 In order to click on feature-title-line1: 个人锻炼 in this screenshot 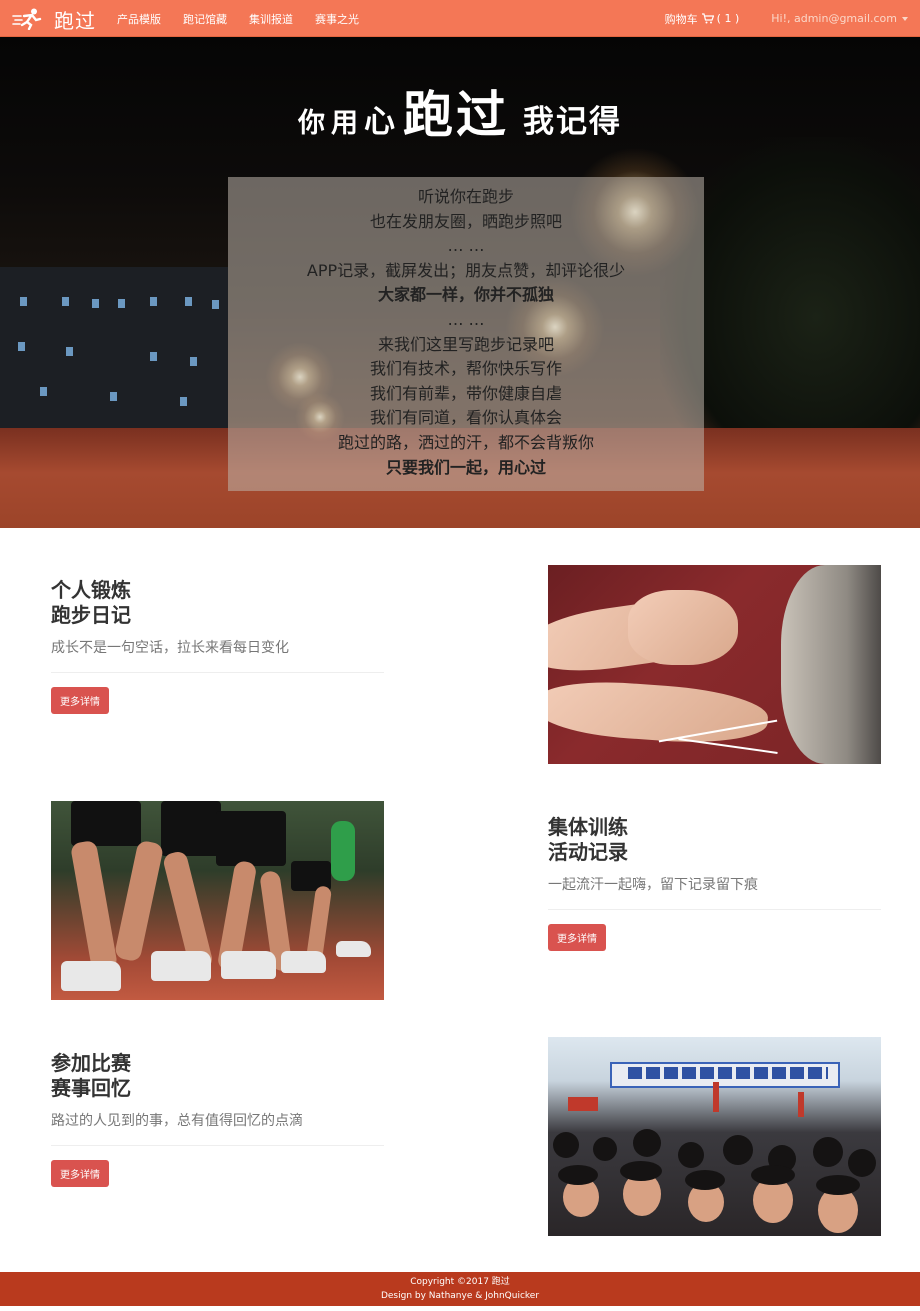, I will do `click(91, 590)`.